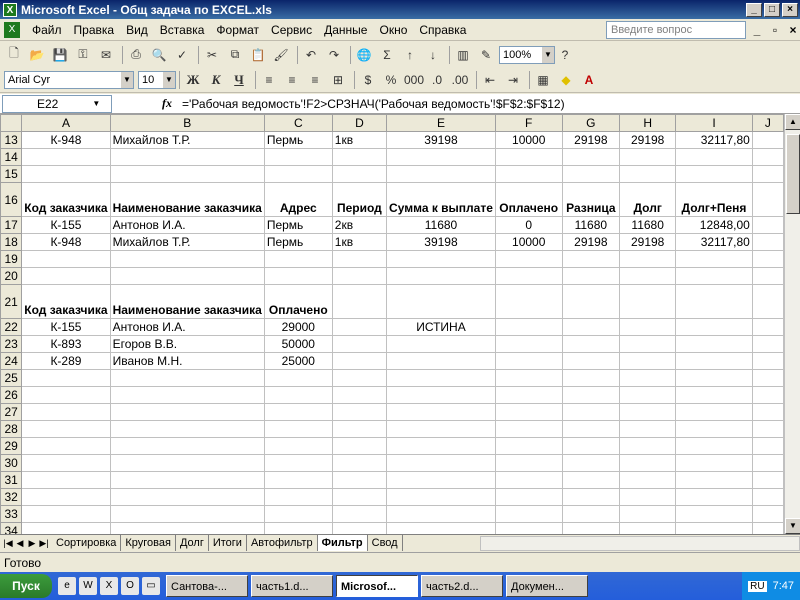 This screenshot has width=800, height=600. Describe the element at coordinates (648, 463) in the screenshot. I see `cell-H30` at that location.